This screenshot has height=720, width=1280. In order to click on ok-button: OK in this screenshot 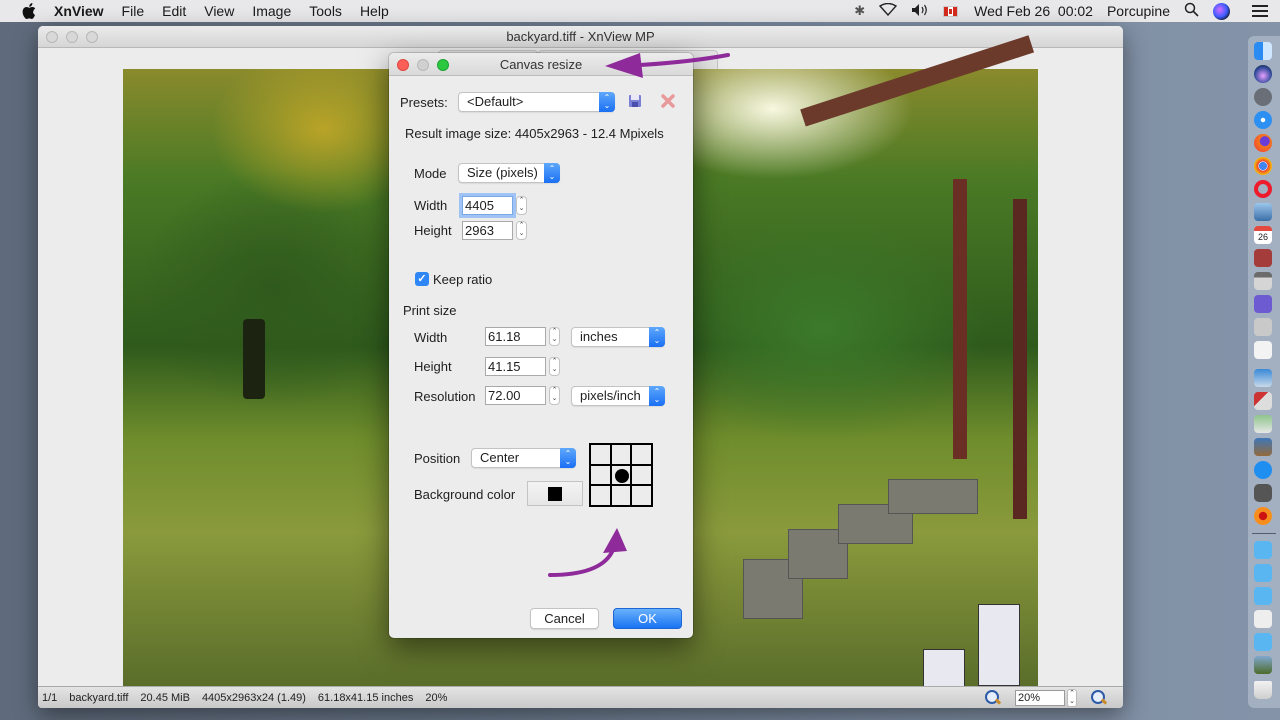, I will do `click(647, 618)`.